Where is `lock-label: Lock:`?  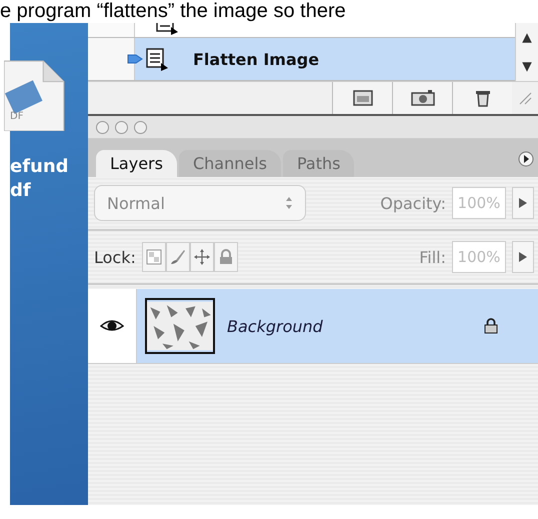 lock-label: Lock: is located at coordinates (115, 257).